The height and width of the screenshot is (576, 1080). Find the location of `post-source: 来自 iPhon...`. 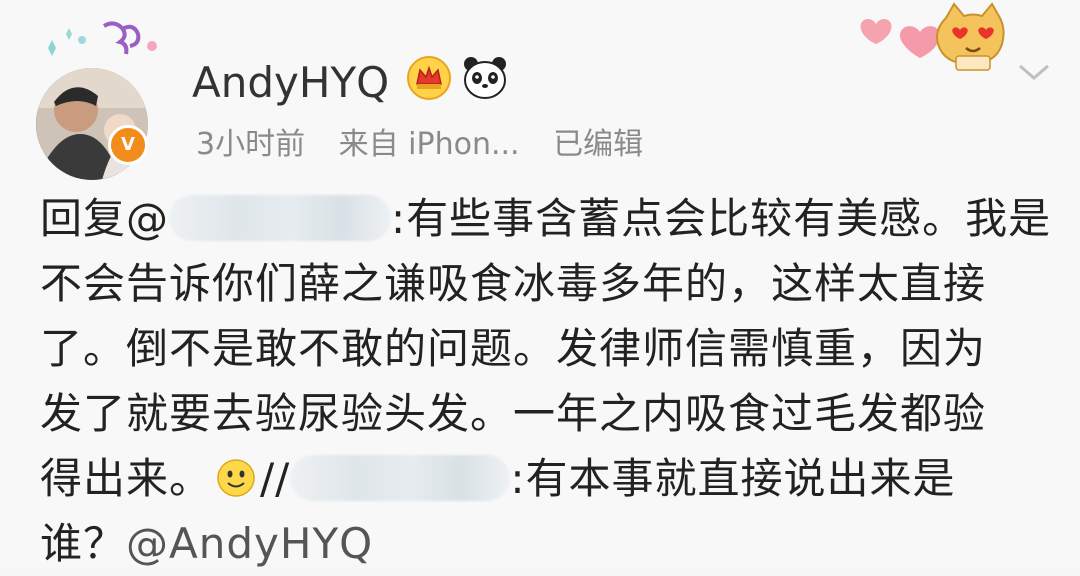

post-source: 来自 iPhon... is located at coordinates (429, 144).